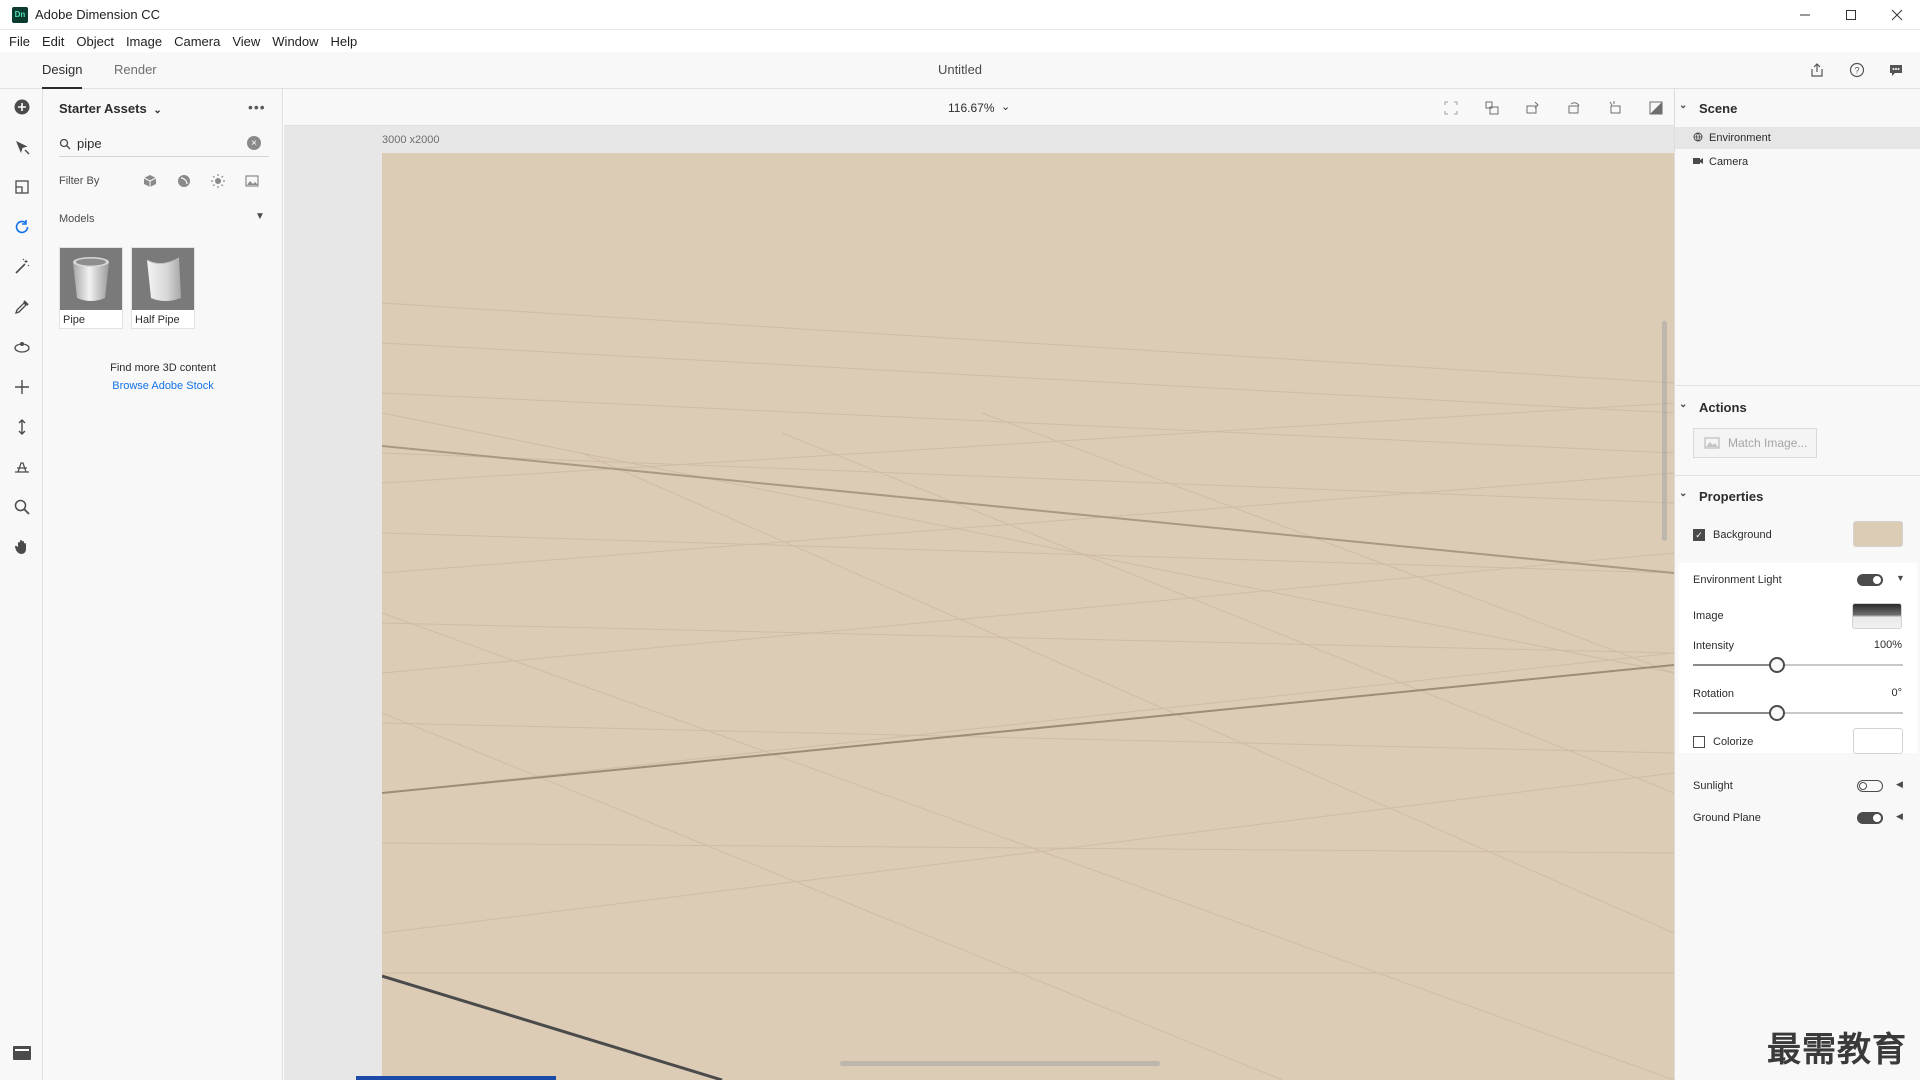  Describe the element at coordinates (1870, 580) in the screenshot. I see `environment-light-toggle` at that location.